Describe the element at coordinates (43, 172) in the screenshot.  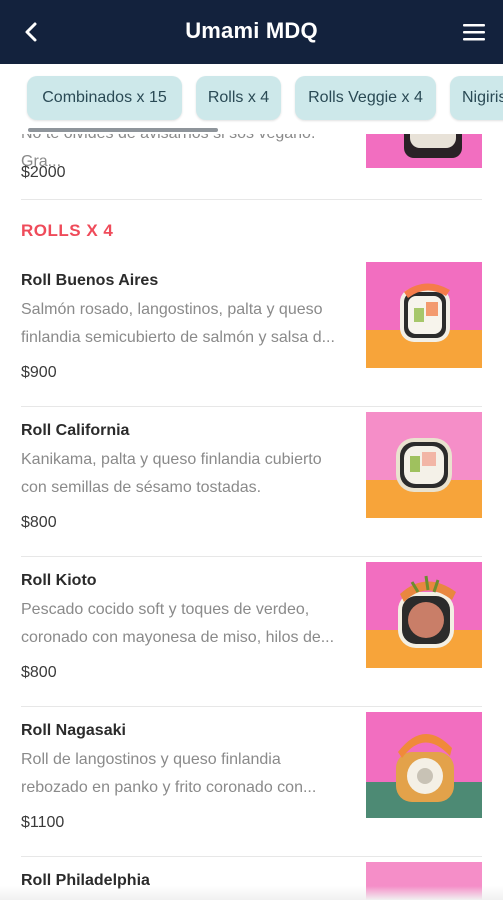
I see `item-price: $2000` at that location.